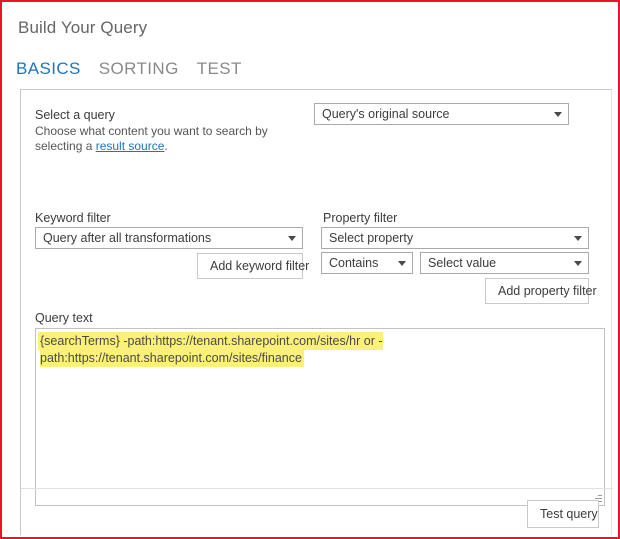 This screenshot has width=620, height=539. I want to click on add-property-filter-button: Add property filter, so click(541, 291).